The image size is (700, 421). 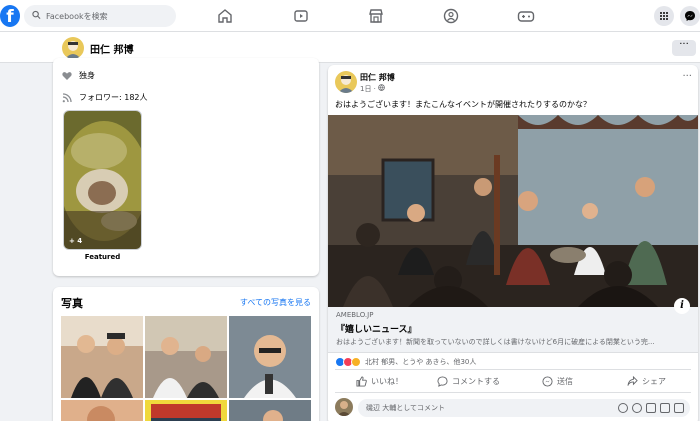 I want to click on like-button: いいね！, so click(x=379, y=381).